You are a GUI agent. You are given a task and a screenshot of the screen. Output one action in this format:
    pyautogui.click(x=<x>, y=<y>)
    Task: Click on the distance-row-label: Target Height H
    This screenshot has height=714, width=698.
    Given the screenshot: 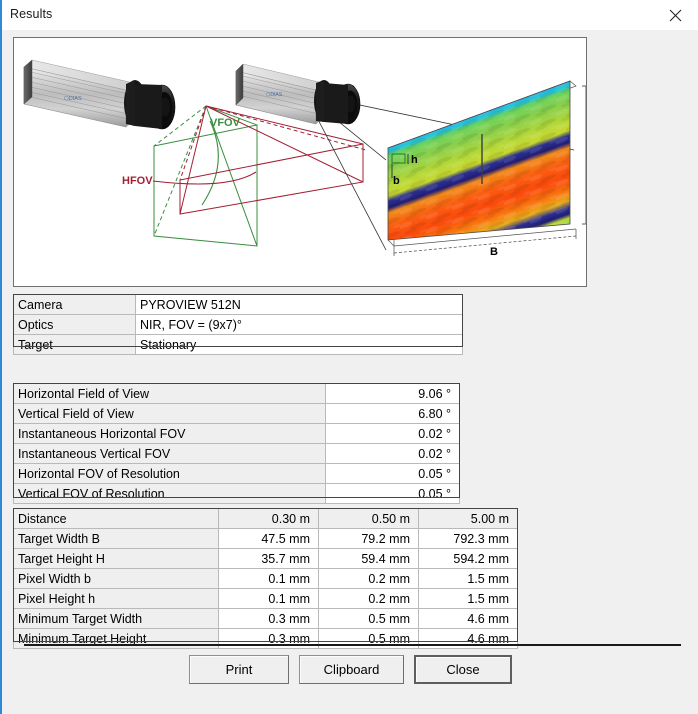 What is the action you would take?
    pyautogui.click(x=116, y=558)
    